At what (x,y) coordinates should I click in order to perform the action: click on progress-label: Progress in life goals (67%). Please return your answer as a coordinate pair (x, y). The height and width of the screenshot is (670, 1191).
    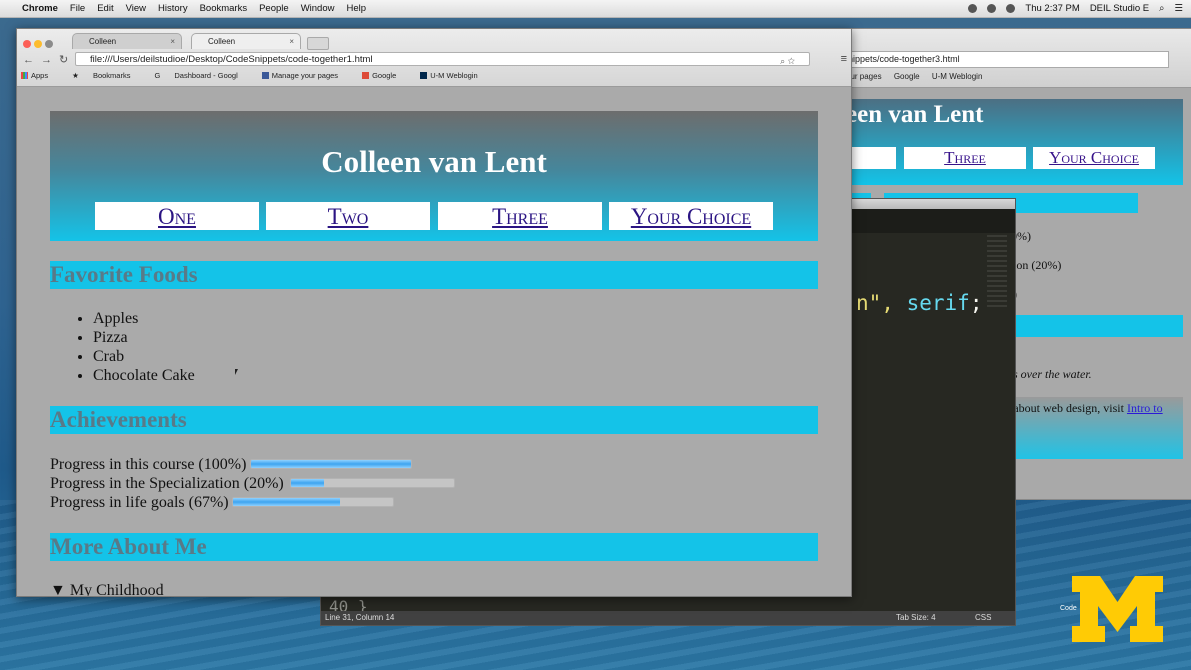
    Looking at the image, I should click on (139, 502).